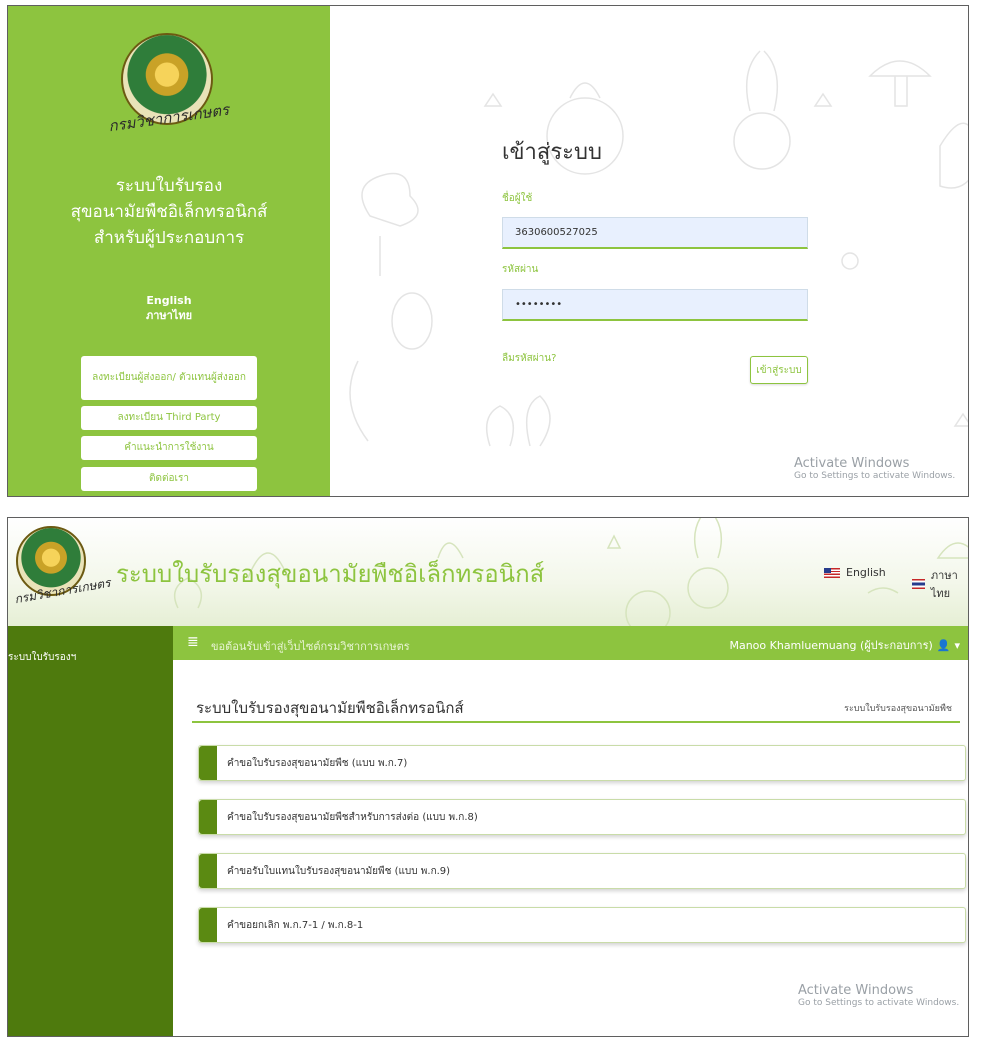  I want to click on menu-item-label: คำขอยกเลิก พ.ก.7-1 / พ.ก.8-1, so click(295, 925).